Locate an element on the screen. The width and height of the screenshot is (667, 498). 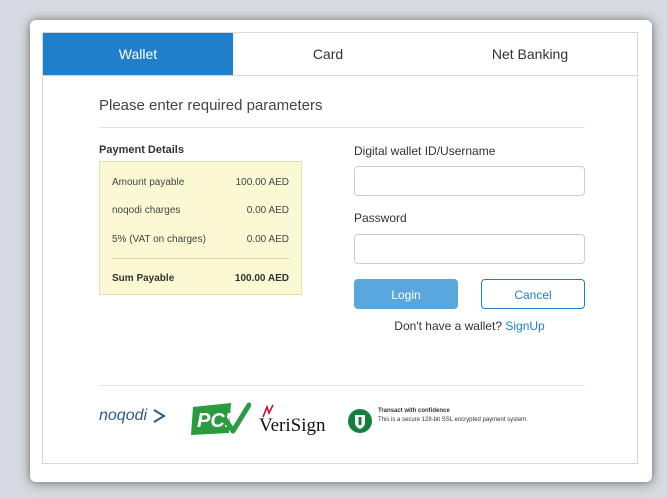
ssl-title: Transact with confidence is located at coordinates (414, 411).